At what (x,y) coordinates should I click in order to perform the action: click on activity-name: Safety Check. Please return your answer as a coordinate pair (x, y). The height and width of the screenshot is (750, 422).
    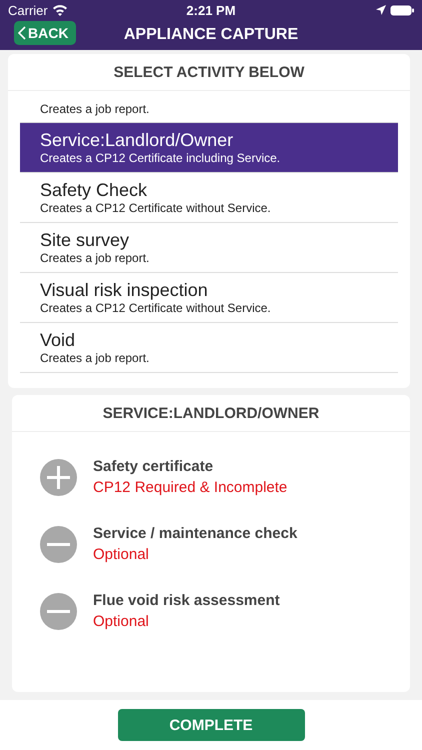
    Looking at the image, I should click on (94, 190).